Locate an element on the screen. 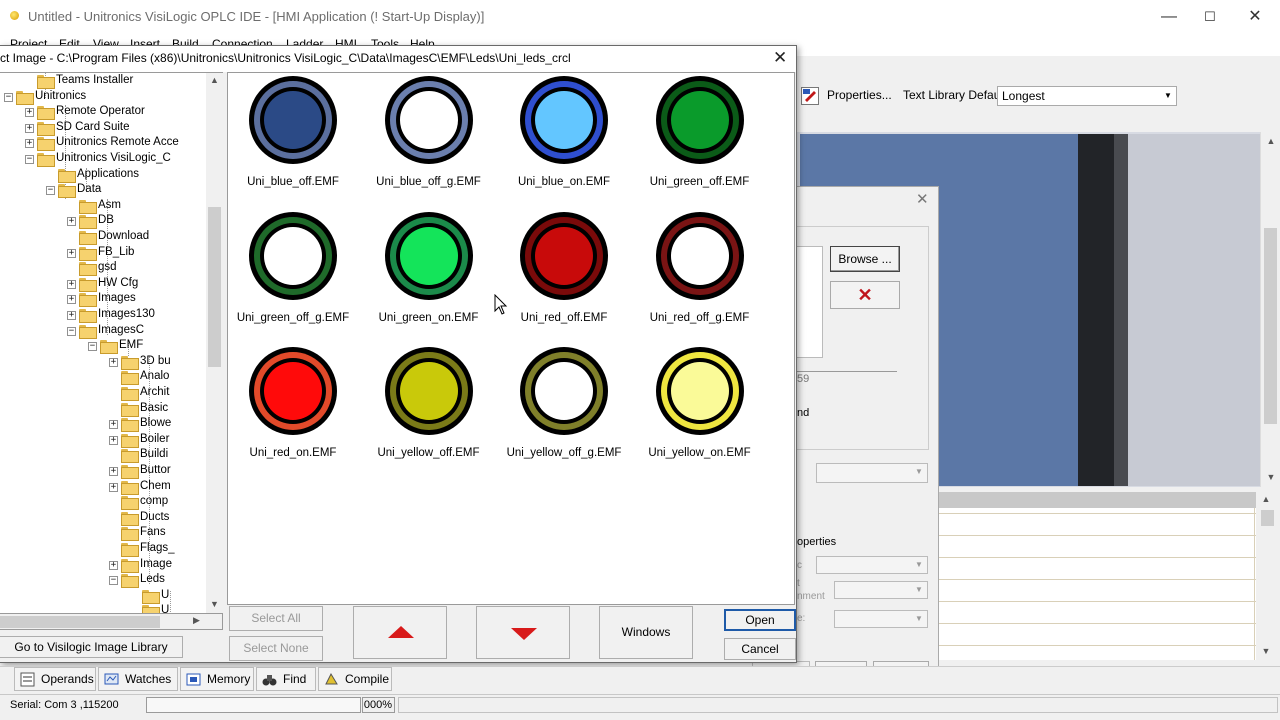 The image size is (1280, 720). dialog-close-icon: ✕ is located at coordinates (922, 199).